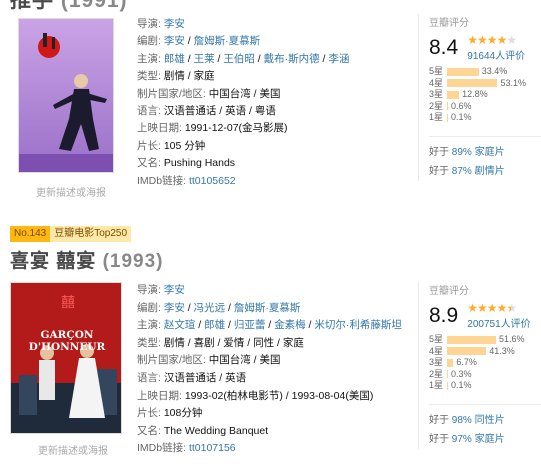  I want to click on movie-poster, so click(66, 95).